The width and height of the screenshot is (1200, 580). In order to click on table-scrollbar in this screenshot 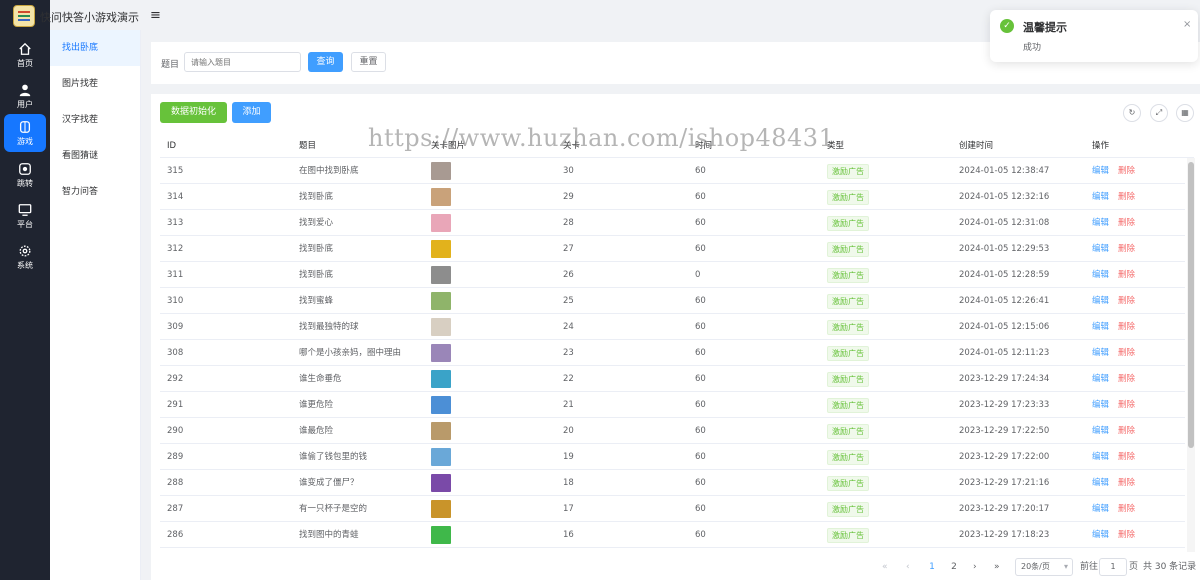, I will do `click(1191, 355)`.